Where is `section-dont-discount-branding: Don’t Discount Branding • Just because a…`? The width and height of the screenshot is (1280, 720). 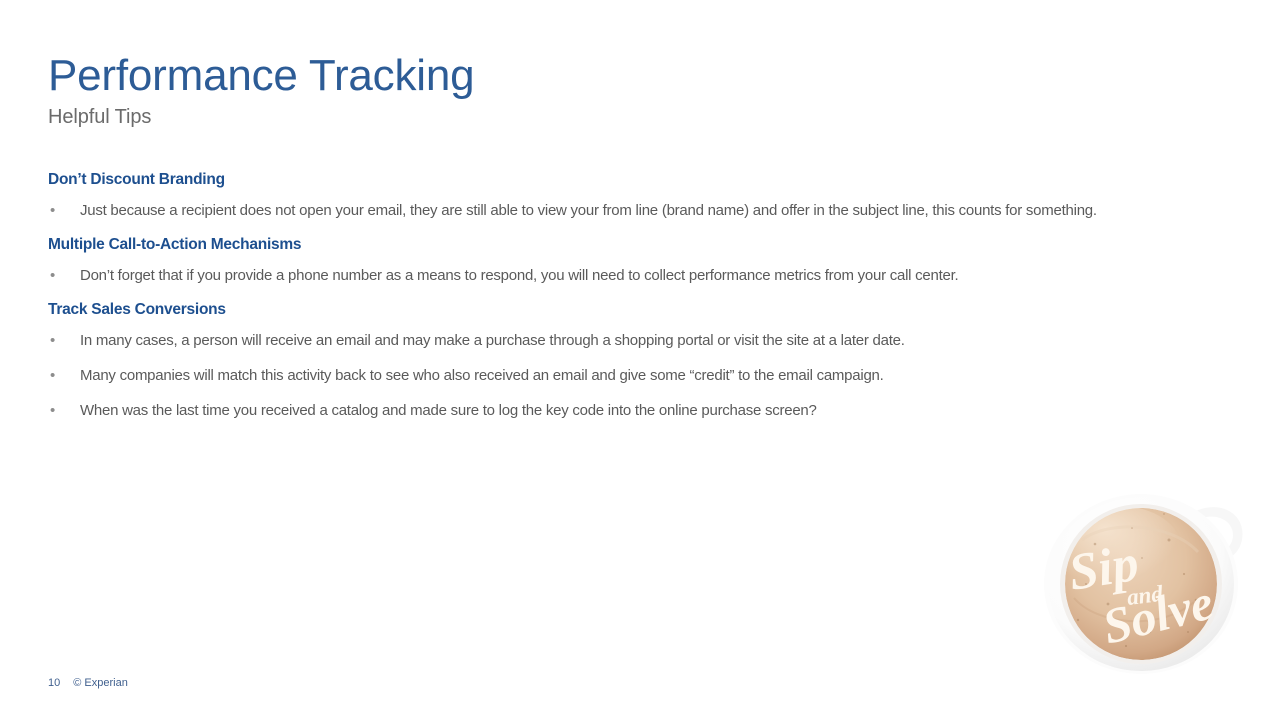 section-dont-discount-branding: Don’t Discount Branding • Just because a… is located at coordinates (635, 196).